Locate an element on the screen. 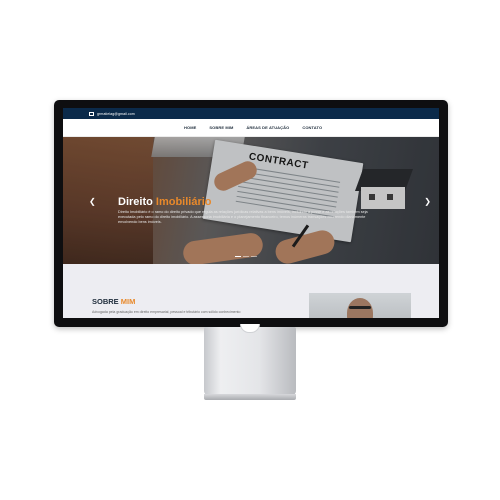  nav-item-sobre-mim: SOBRE MIM is located at coordinates (221, 127).